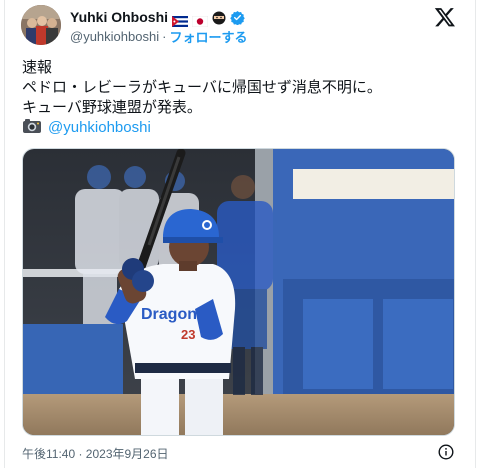 The width and height of the screenshot is (480, 468). Describe the element at coordinates (446, 452) in the screenshot. I see `info-icon` at that location.